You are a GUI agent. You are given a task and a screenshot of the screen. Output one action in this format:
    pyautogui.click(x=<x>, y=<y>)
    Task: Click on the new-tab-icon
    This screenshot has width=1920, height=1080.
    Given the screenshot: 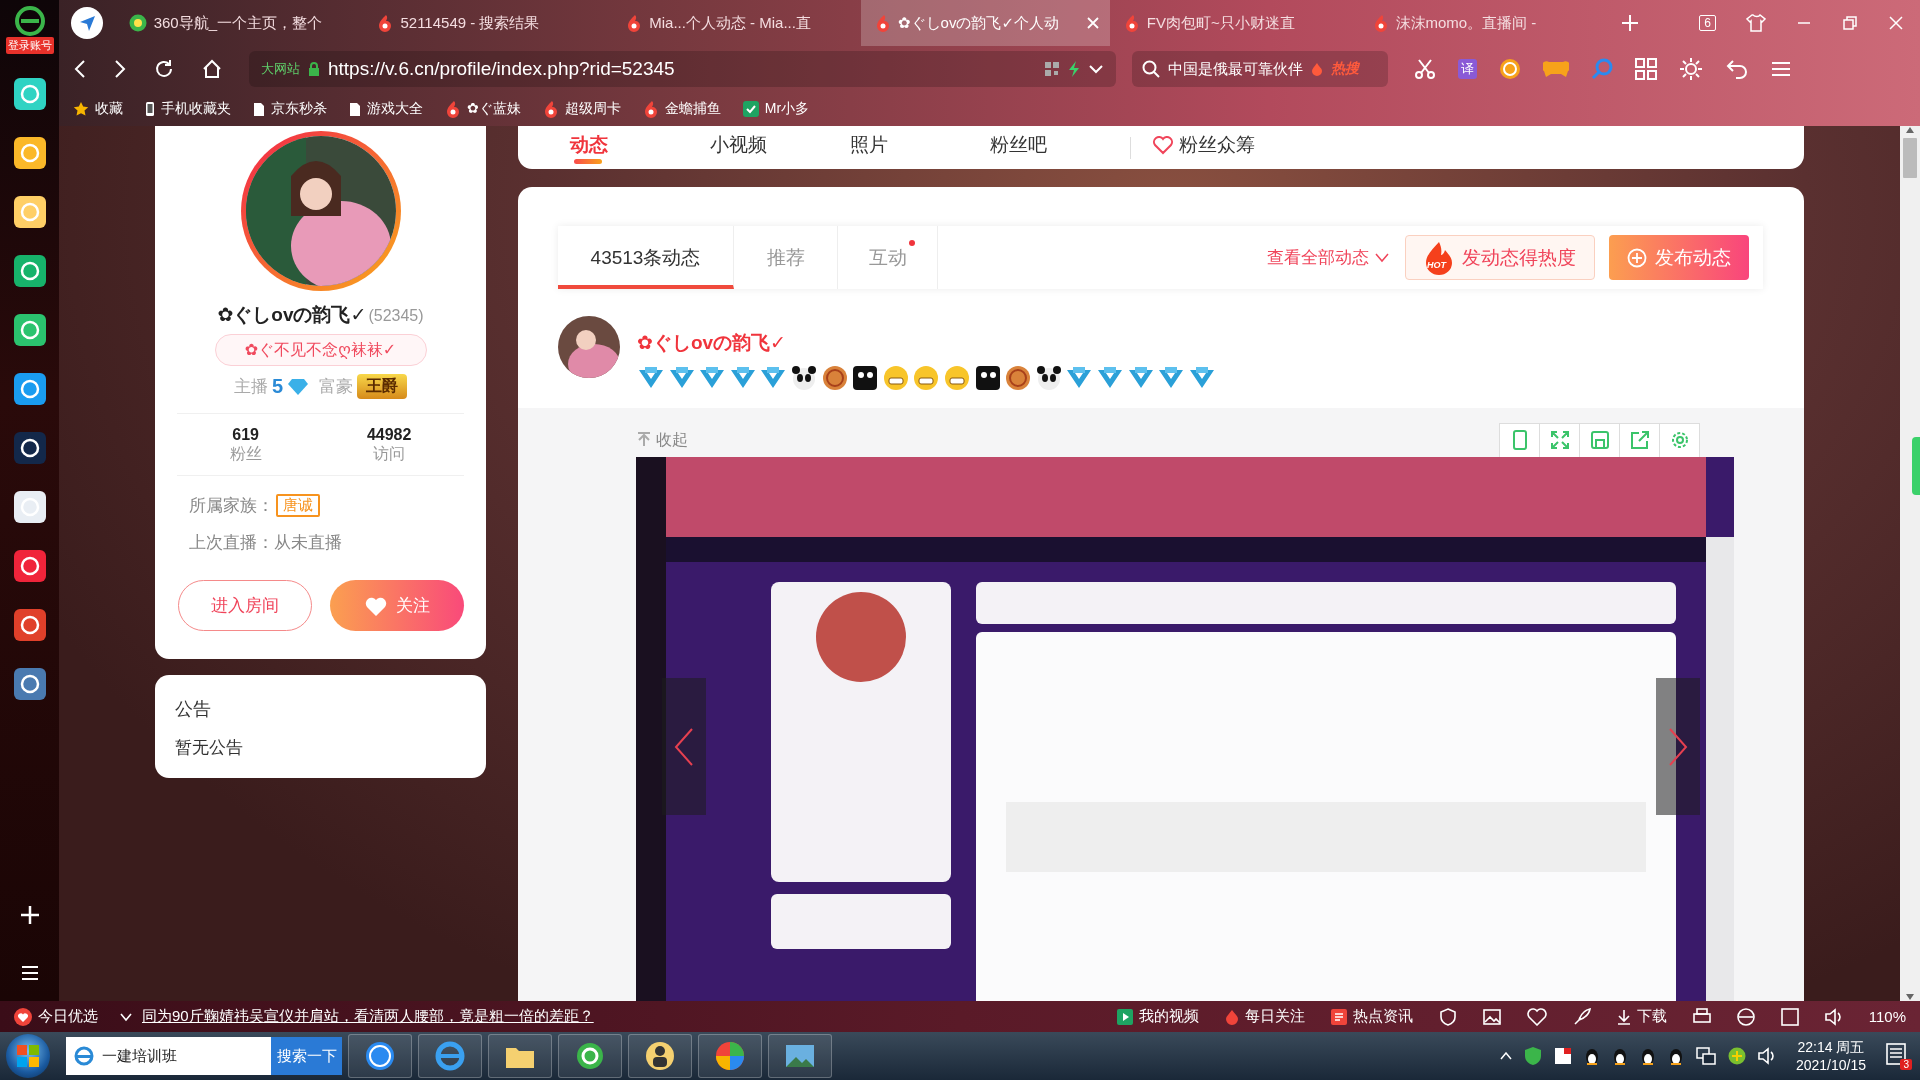 What is the action you would take?
    pyautogui.click(x=1630, y=23)
    